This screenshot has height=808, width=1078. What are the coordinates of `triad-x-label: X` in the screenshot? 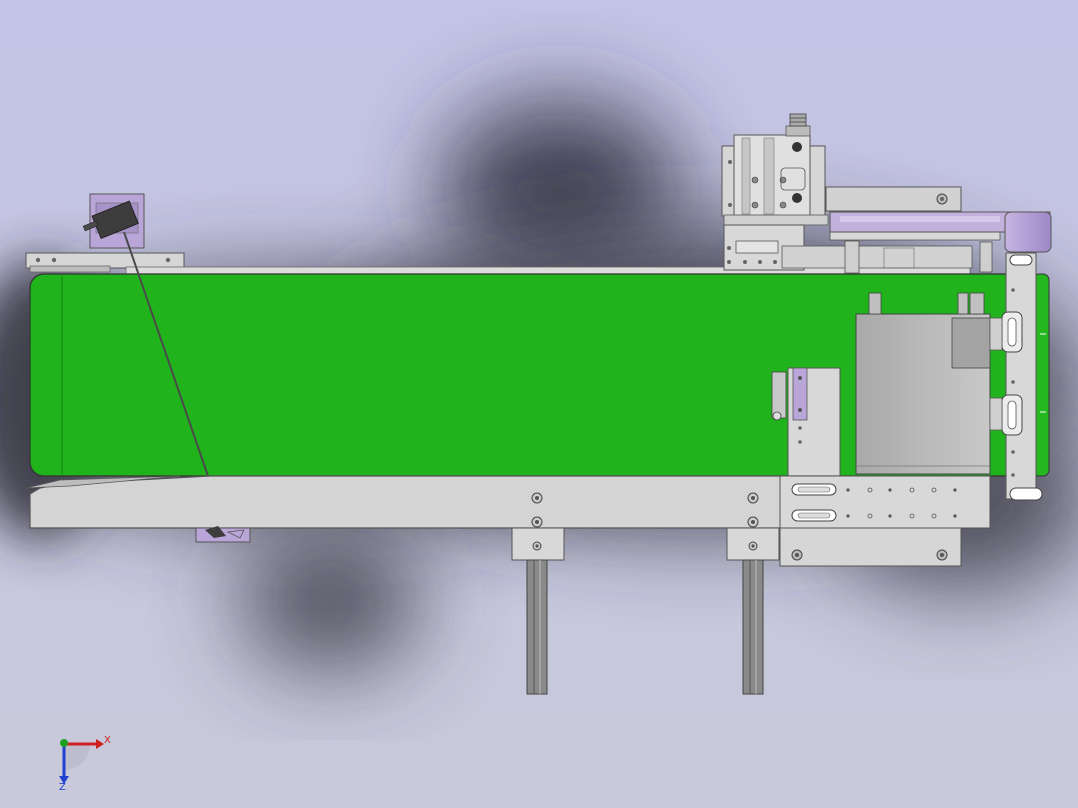 It's located at (107, 740).